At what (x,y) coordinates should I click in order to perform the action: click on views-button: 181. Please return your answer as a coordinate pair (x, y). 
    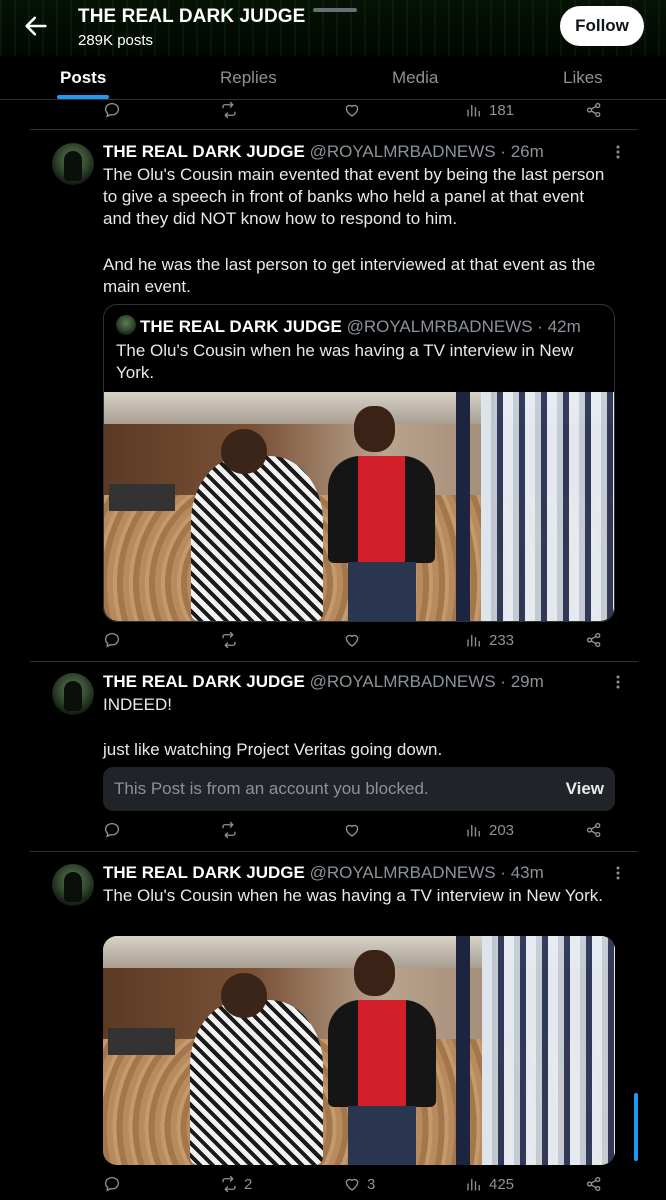
    Looking at the image, I should click on (489, 110).